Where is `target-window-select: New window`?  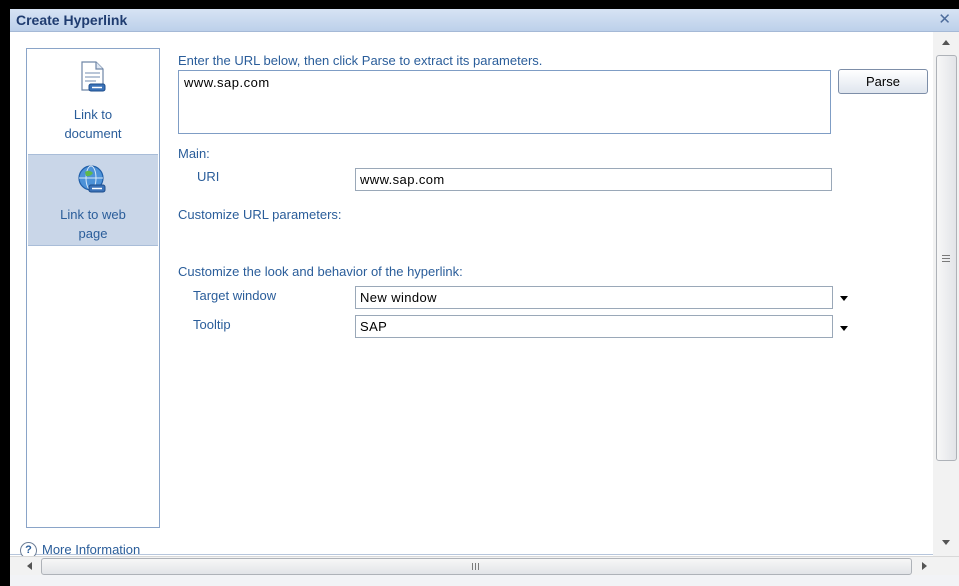
target-window-select: New window is located at coordinates (594, 297).